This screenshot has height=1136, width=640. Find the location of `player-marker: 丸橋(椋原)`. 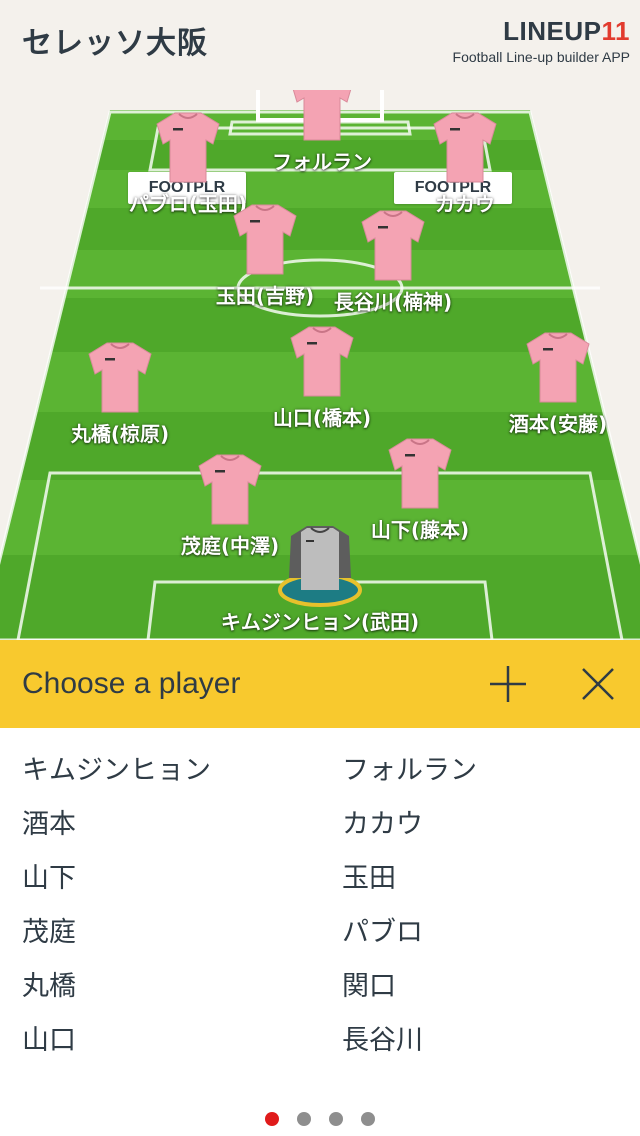

player-marker: 丸橋(椋原) is located at coordinates (120, 393).